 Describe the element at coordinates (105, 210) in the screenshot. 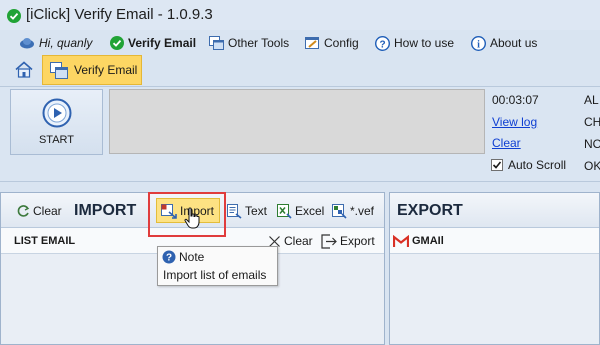

I see `import-title: IMPORT` at that location.